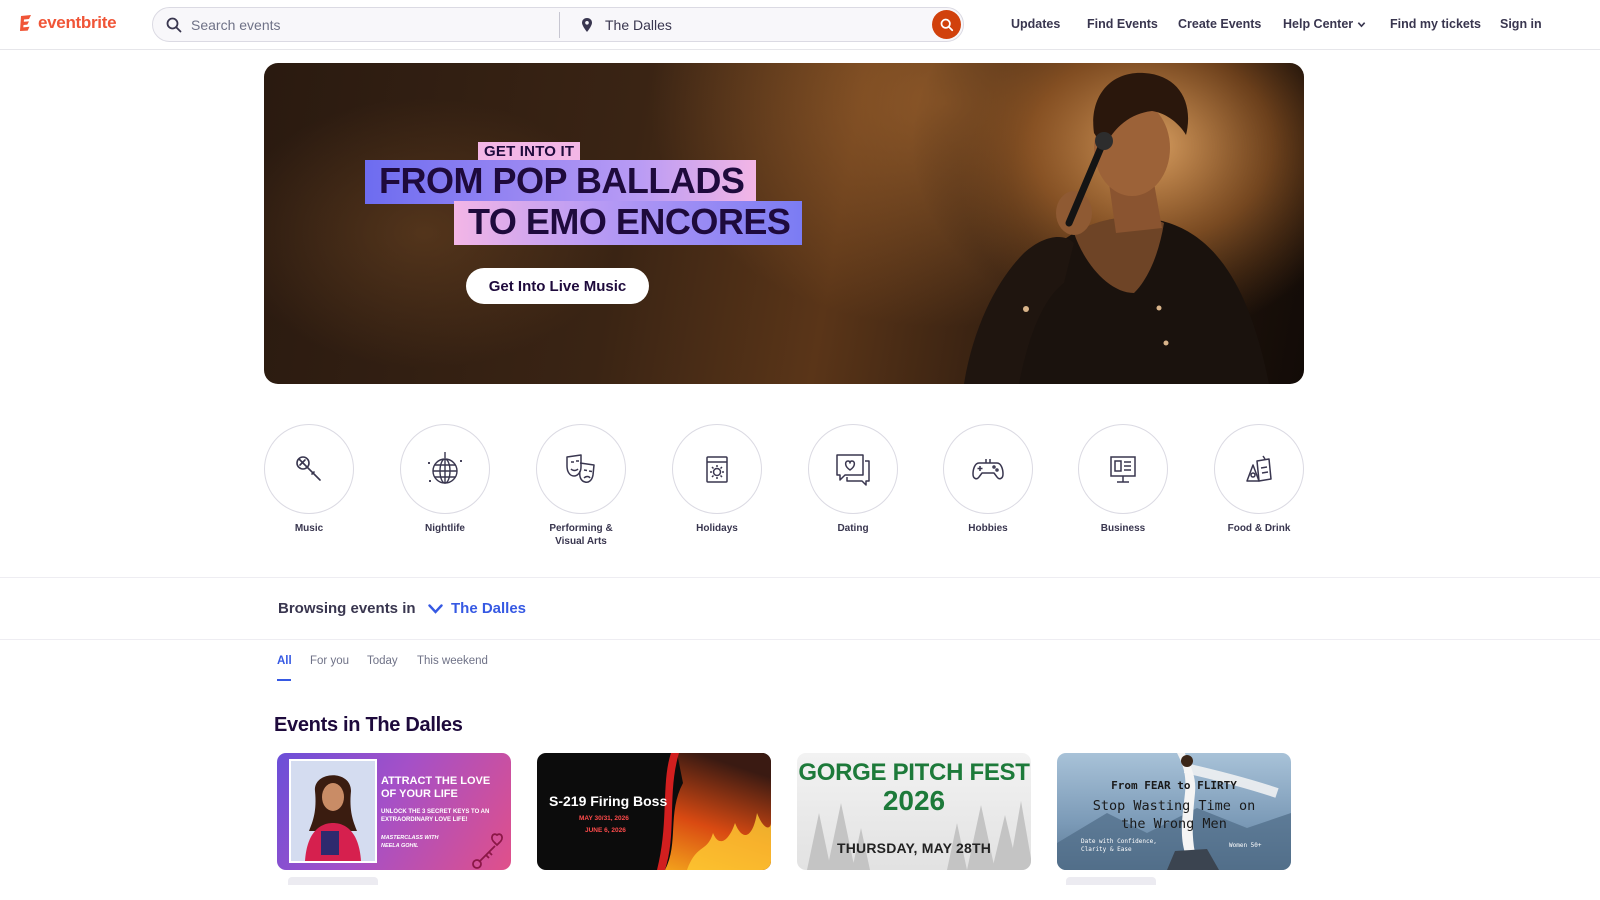  Describe the element at coordinates (628, 223) in the screenshot. I see `hero-headline-line2: TO EMO ENCORES` at that location.